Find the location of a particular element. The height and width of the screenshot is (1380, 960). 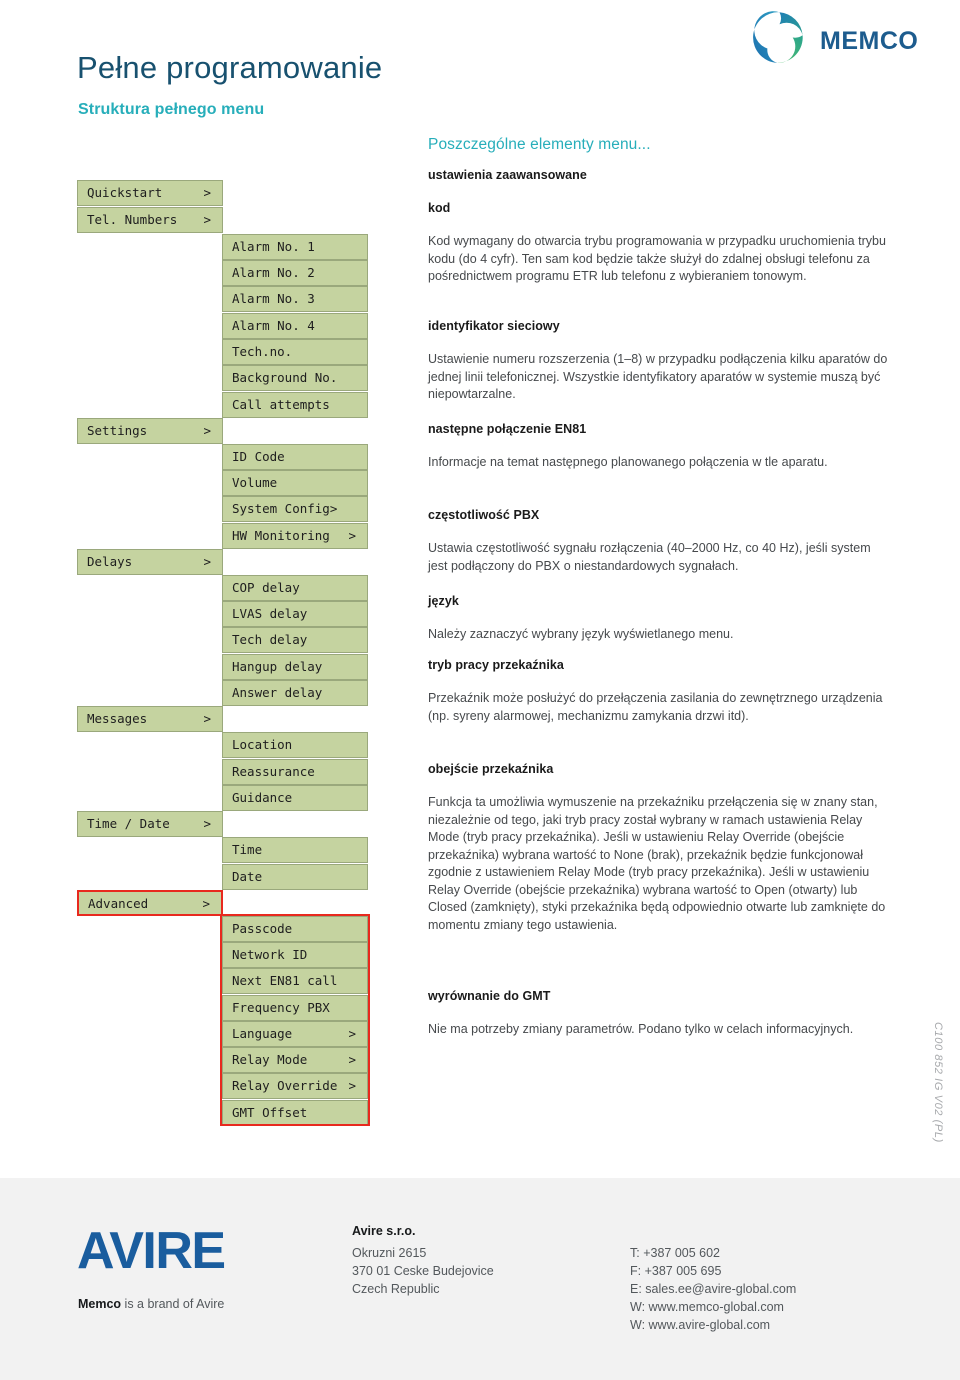

menu-item: Alarm No. 1 is located at coordinates (295, 247).